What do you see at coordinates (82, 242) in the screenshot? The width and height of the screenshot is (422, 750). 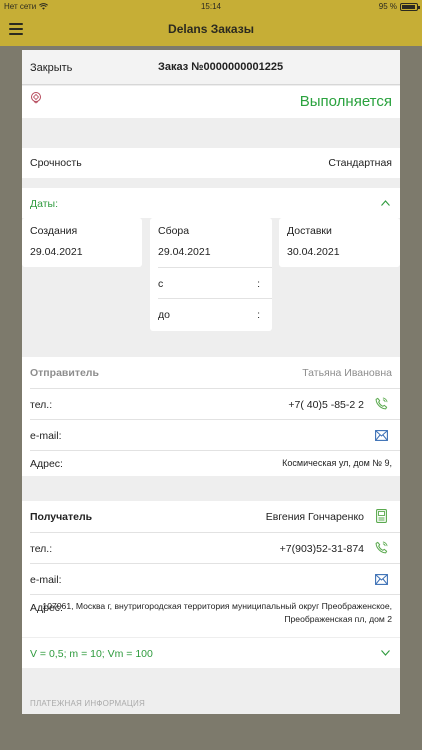 I see `created-date-box: Создания 29.04.2021` at bounding box center [82, 242].